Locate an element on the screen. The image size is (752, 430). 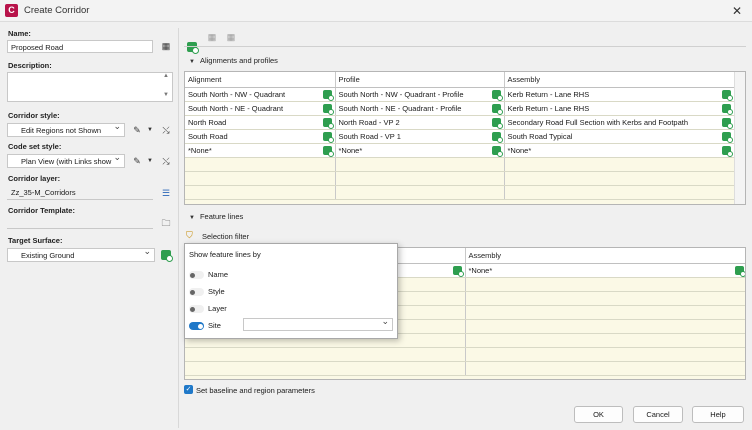
alignments-section-header: ▼ Alignments and profiles is located at coordinates (233, 60).